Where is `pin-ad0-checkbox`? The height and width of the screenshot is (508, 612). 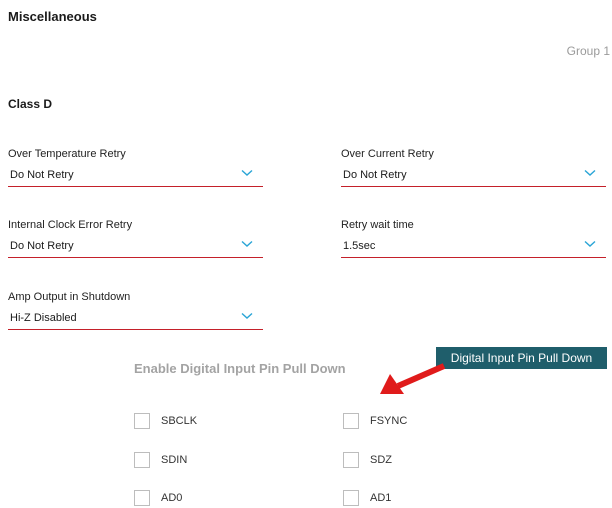 pin-ad0-checkbox is located at coordinates (142, 498).